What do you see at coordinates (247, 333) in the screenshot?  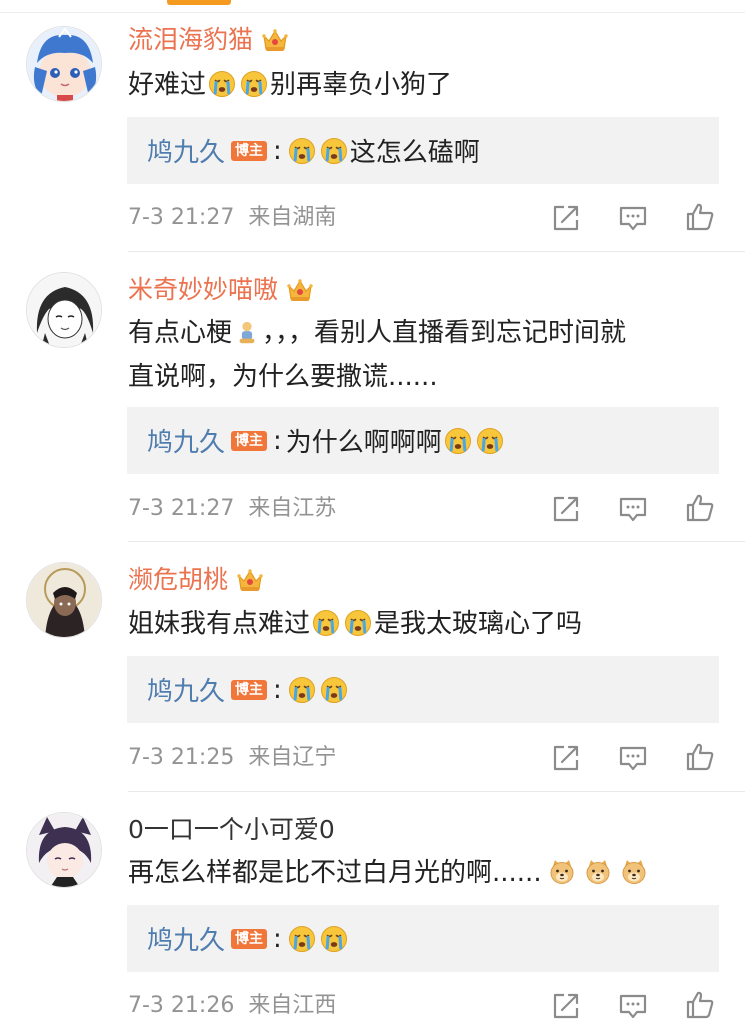 I see `sitting-figure-emoji-icon` at bounding box center [247, 333].